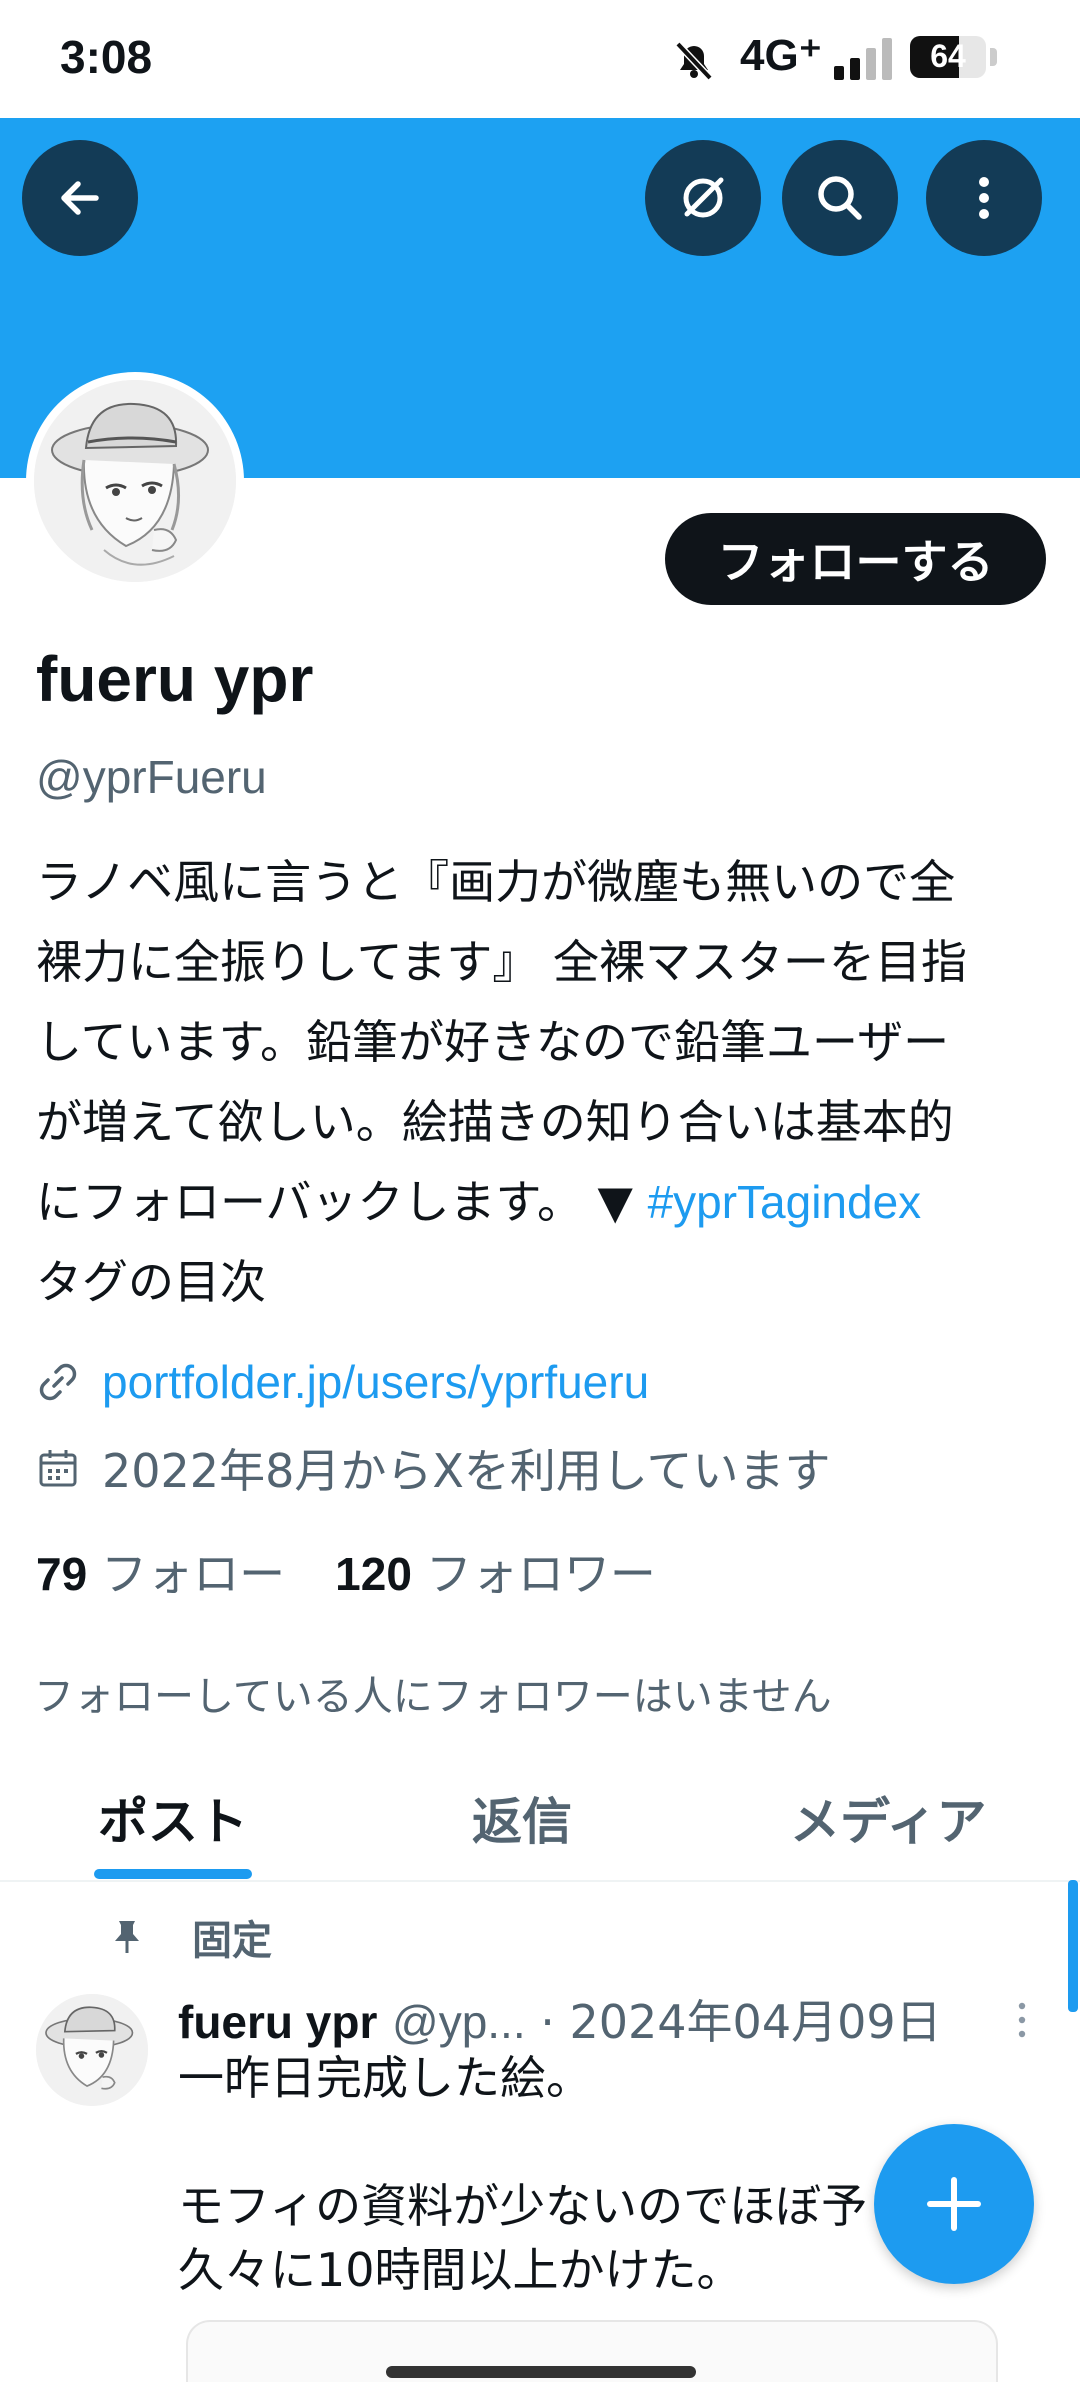 The width and height of the screenshot is (1080, 2400). Describe the element at coordinates (385, 2078) in the screenshot. I see `post-line: 一昨日完成した絵。` at that location.